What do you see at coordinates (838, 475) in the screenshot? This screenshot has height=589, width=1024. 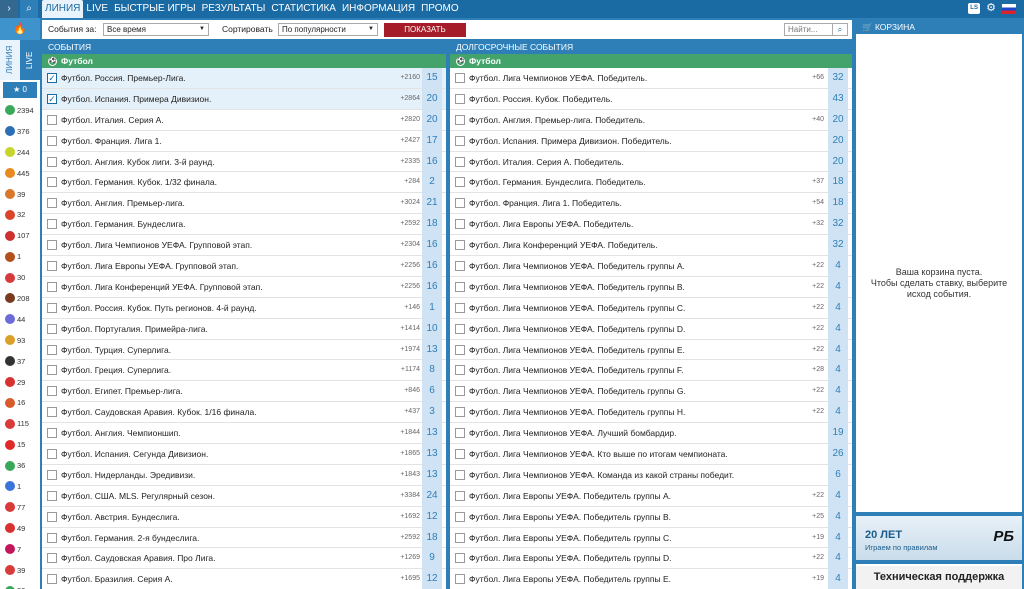 I see `event-count: 6` at bounding box center [838, 475].